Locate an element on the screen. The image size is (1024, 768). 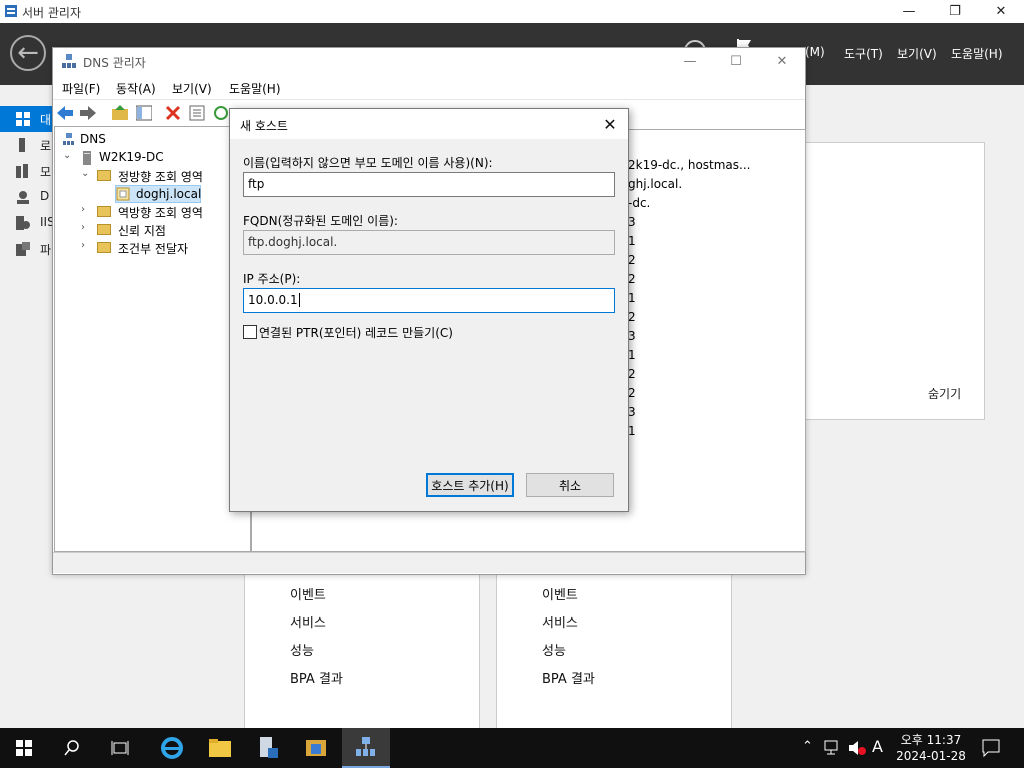
volume-muted-icon is located at coordinates (857, 748).